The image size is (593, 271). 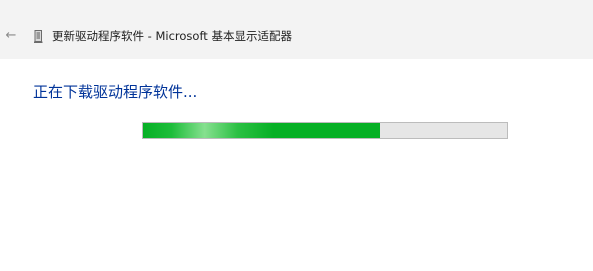 I want to click on download-progress-bar, so click(x=325, y=130).